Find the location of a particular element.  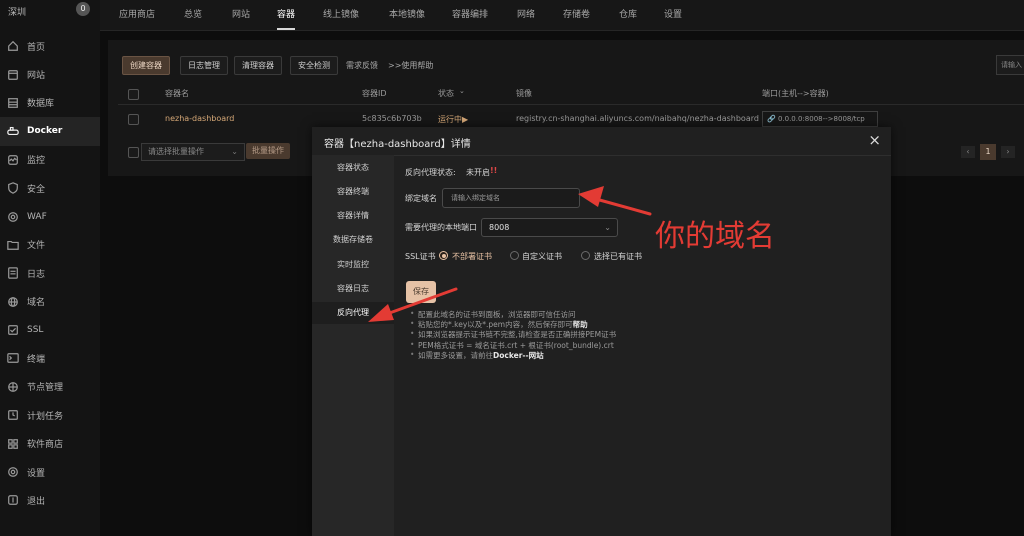

container-name-link: nezha-dashboard is located at coordinates (199, 118).